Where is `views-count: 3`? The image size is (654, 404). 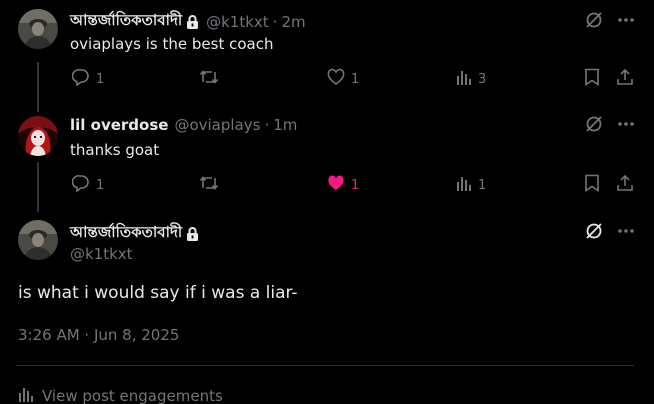 views-count: 3 is located at coordinates (482, 79).